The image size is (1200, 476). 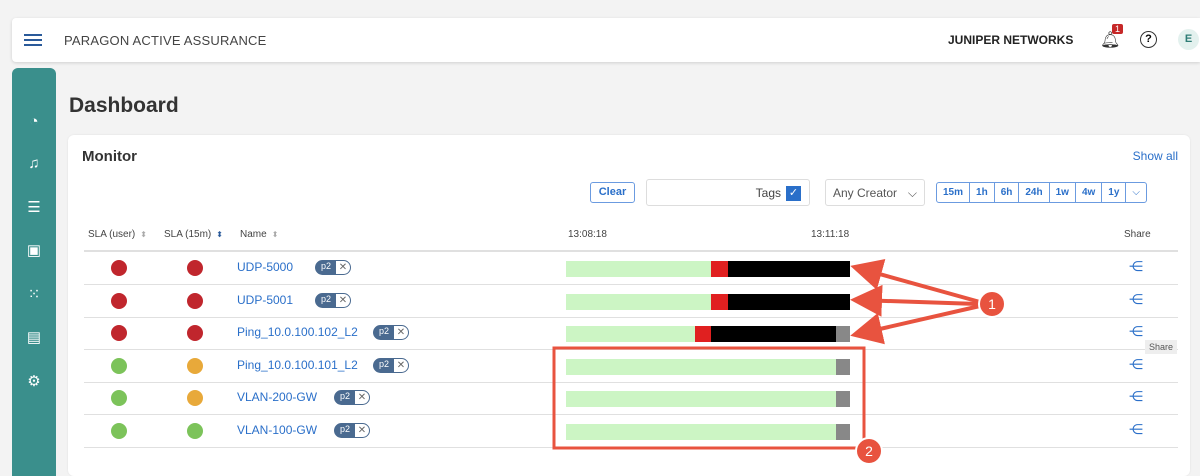 What do you see at coordinates (992, 304) in the screenshot?
I see `annotation-1-label: 1` at bounding box center [992, 304].